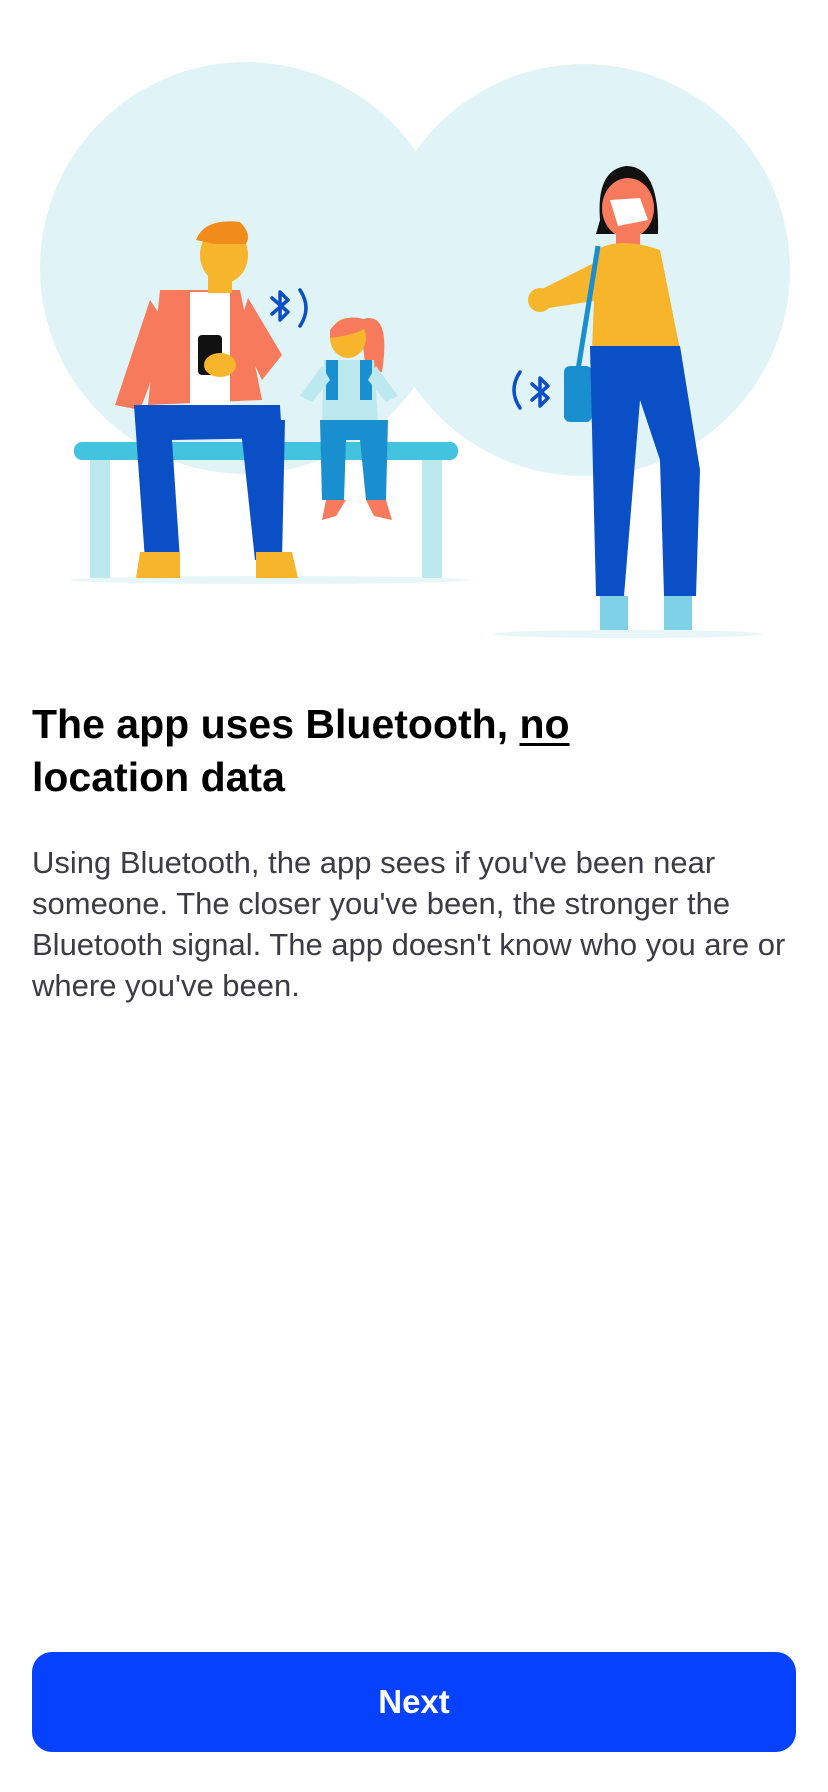  I want to click on title-tail-text: location data, so click(158, 777).